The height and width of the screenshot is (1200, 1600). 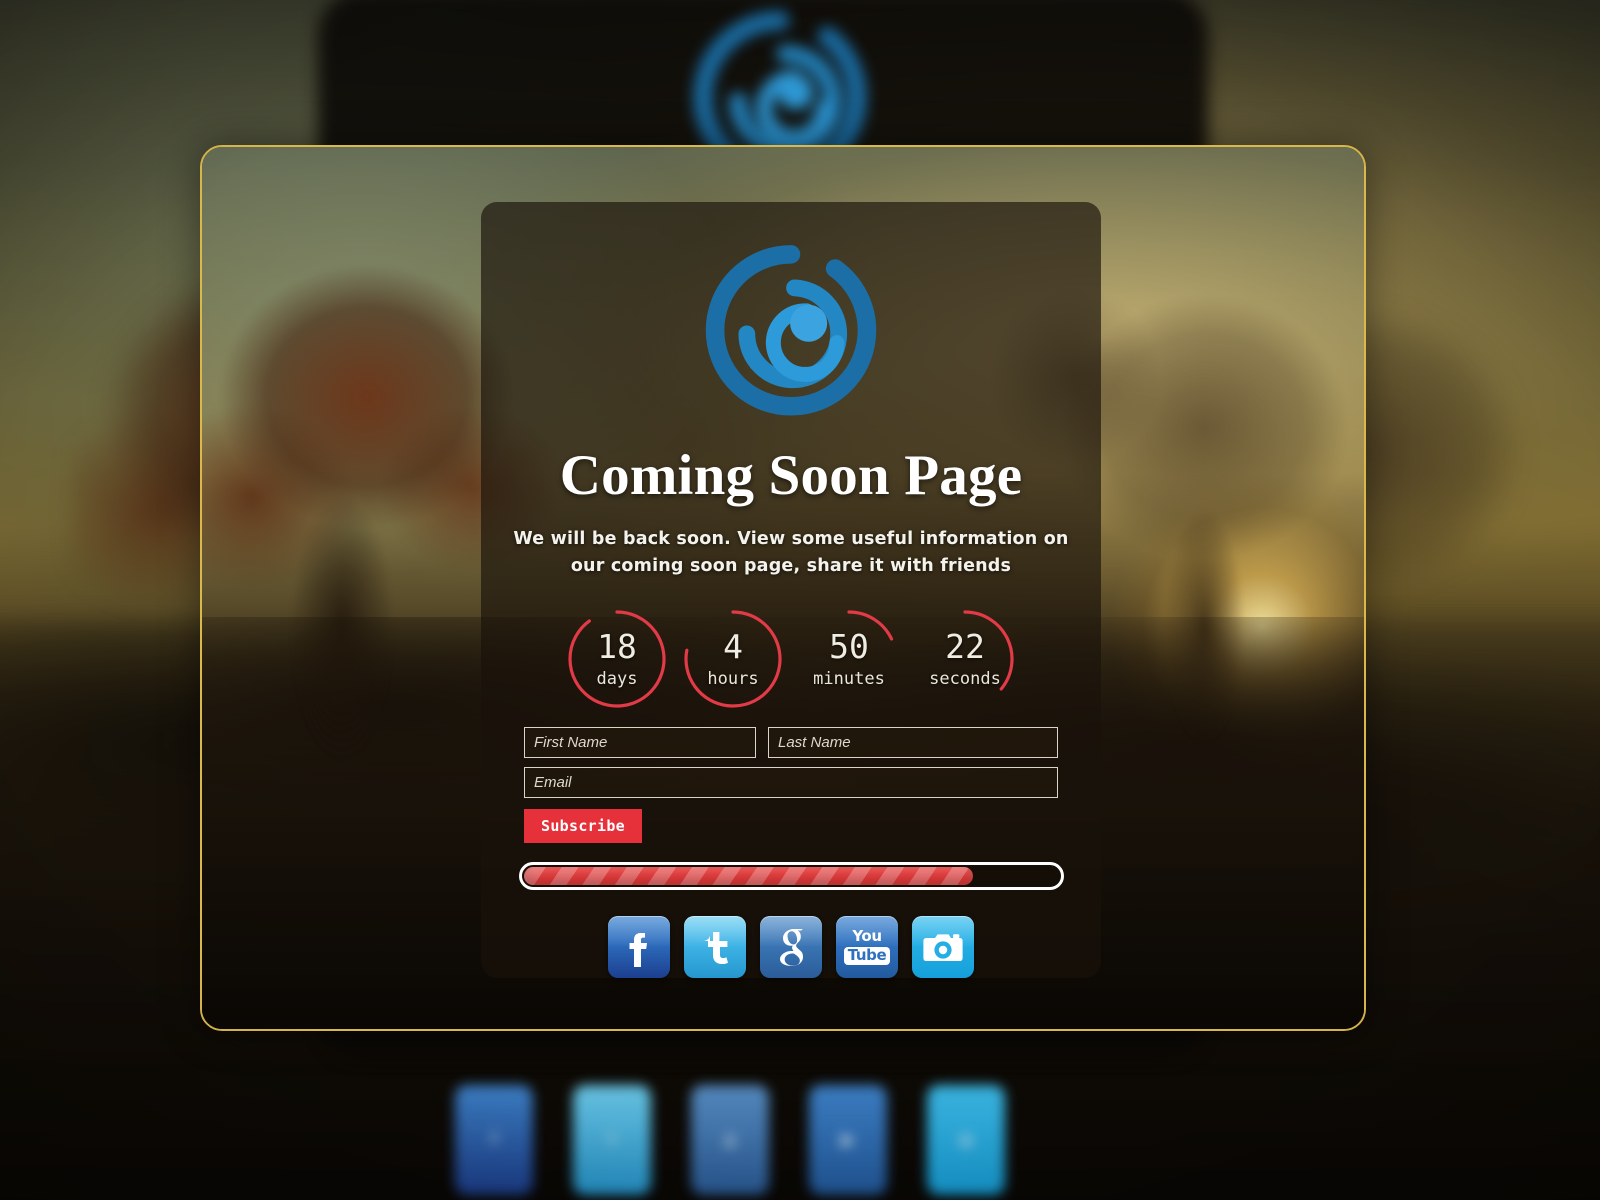 I want to click on google-glyph-icon, so click(x=791, y=947).